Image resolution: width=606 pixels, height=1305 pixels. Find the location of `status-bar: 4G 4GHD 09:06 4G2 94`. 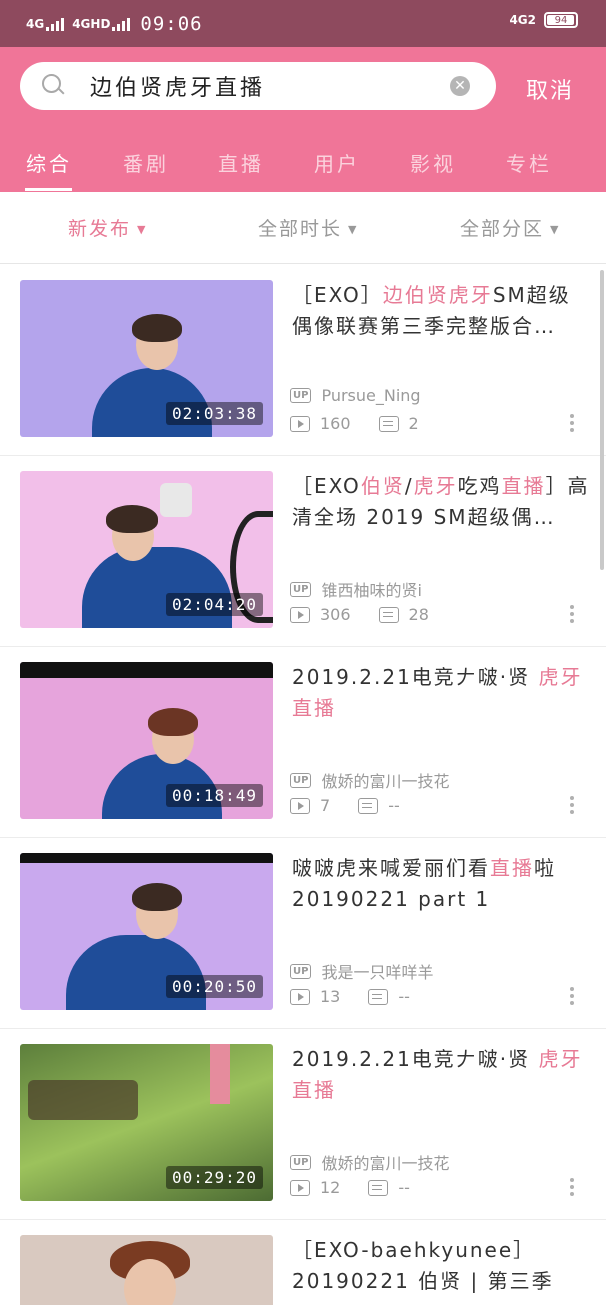

status-bar: 4G 4GHD 09:06 4G2 94 is located at coordinates (303, 23).